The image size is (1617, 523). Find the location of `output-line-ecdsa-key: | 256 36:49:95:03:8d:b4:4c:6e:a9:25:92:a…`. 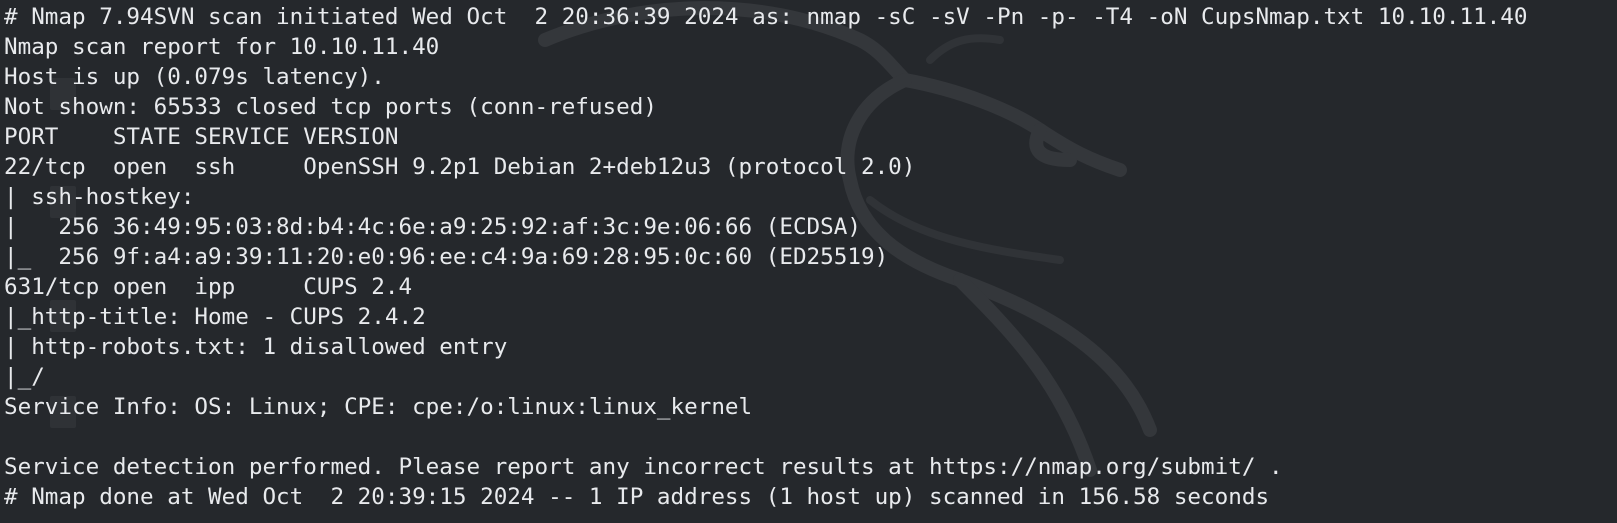

output-line-ecdsa-key: | 256 36:49:95:03:8d:b4:4c:6e:a9:25:92:a… is located at coordinates (432, 227).